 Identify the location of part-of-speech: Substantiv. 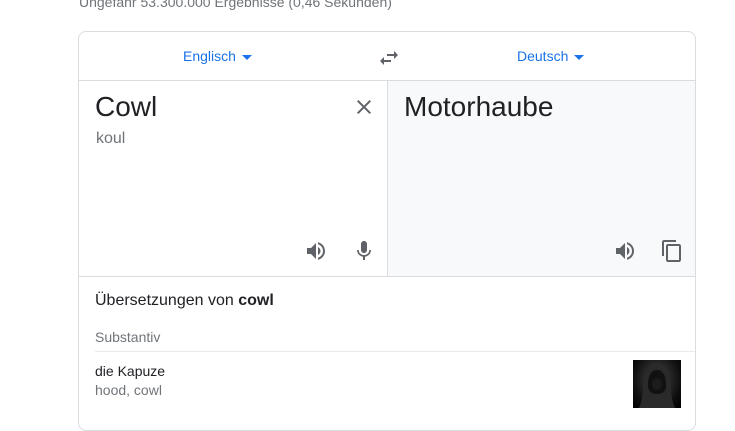
(128, 337).